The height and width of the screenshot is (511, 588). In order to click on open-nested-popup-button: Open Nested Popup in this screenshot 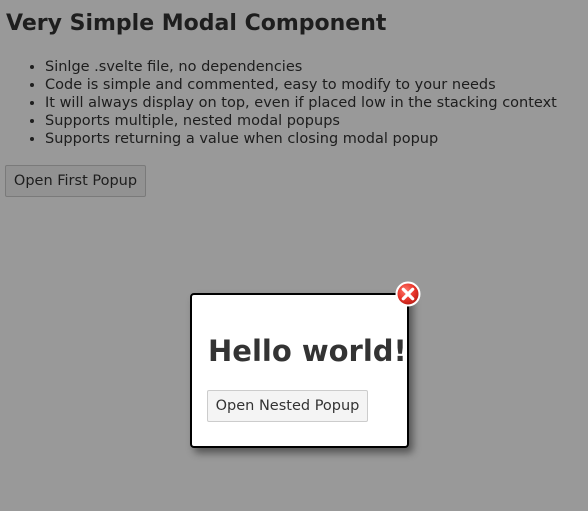, I will do `click(287, 406)`.